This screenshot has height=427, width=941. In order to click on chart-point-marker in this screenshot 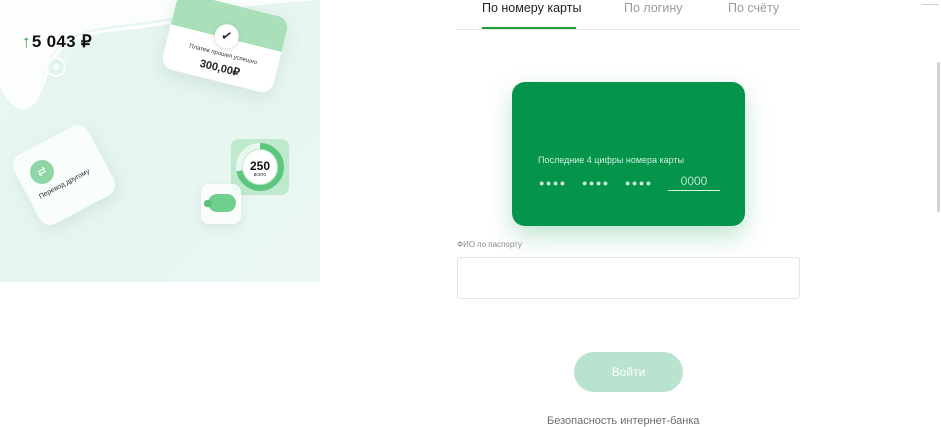, I will do `click(56, 67)`.